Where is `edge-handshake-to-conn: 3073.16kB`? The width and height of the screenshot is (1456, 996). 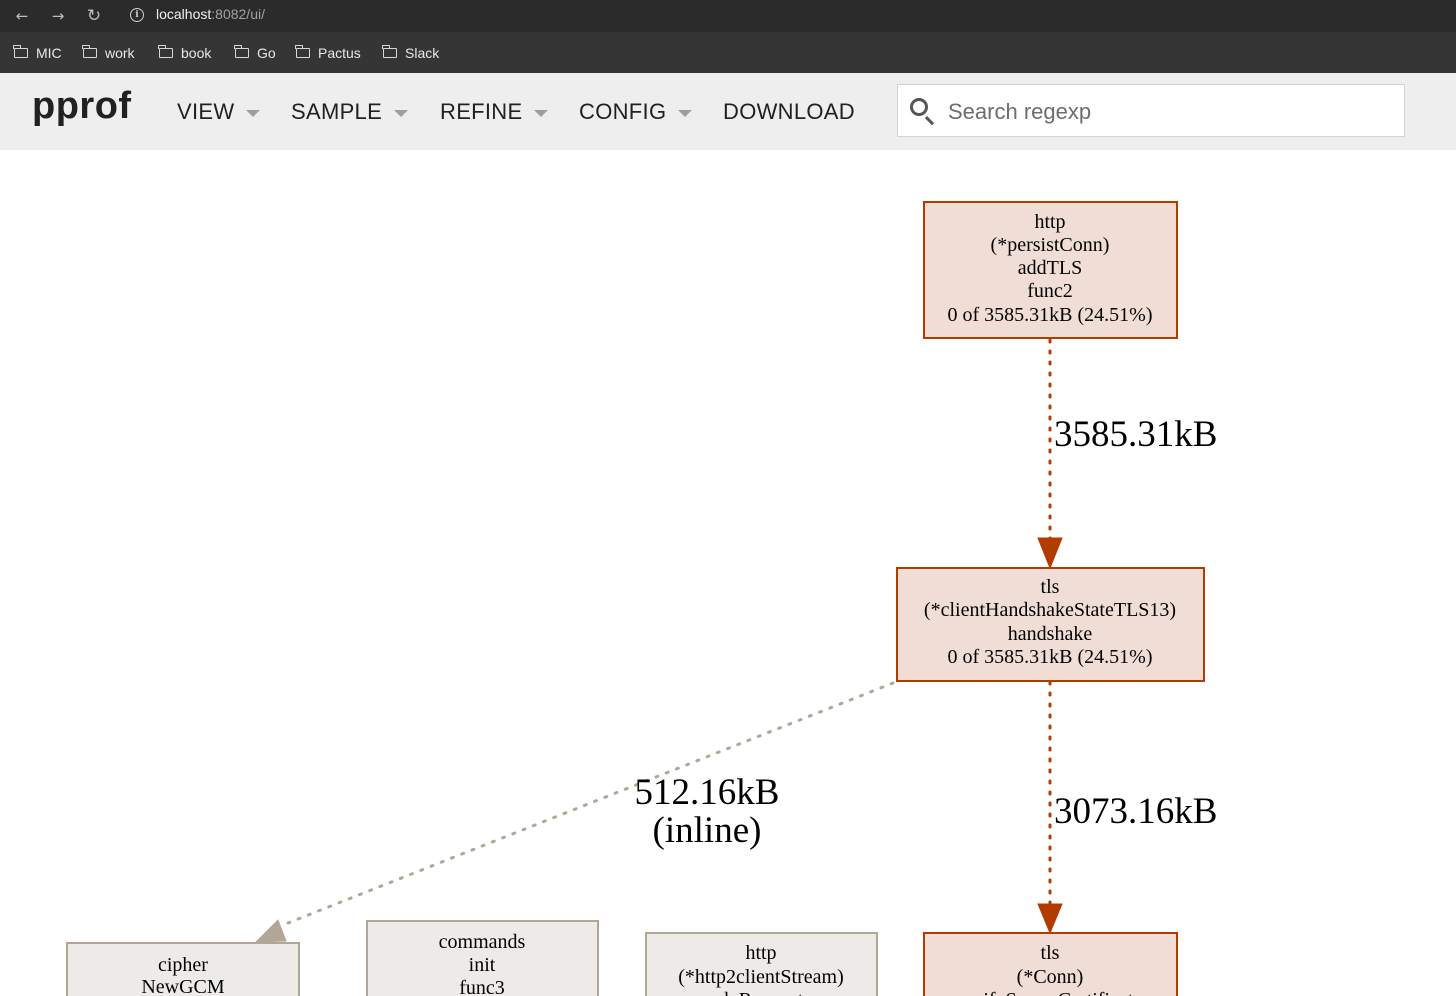 edge-handshake-to-conn: 3073.16kB is located at coordinates (1127, 807).